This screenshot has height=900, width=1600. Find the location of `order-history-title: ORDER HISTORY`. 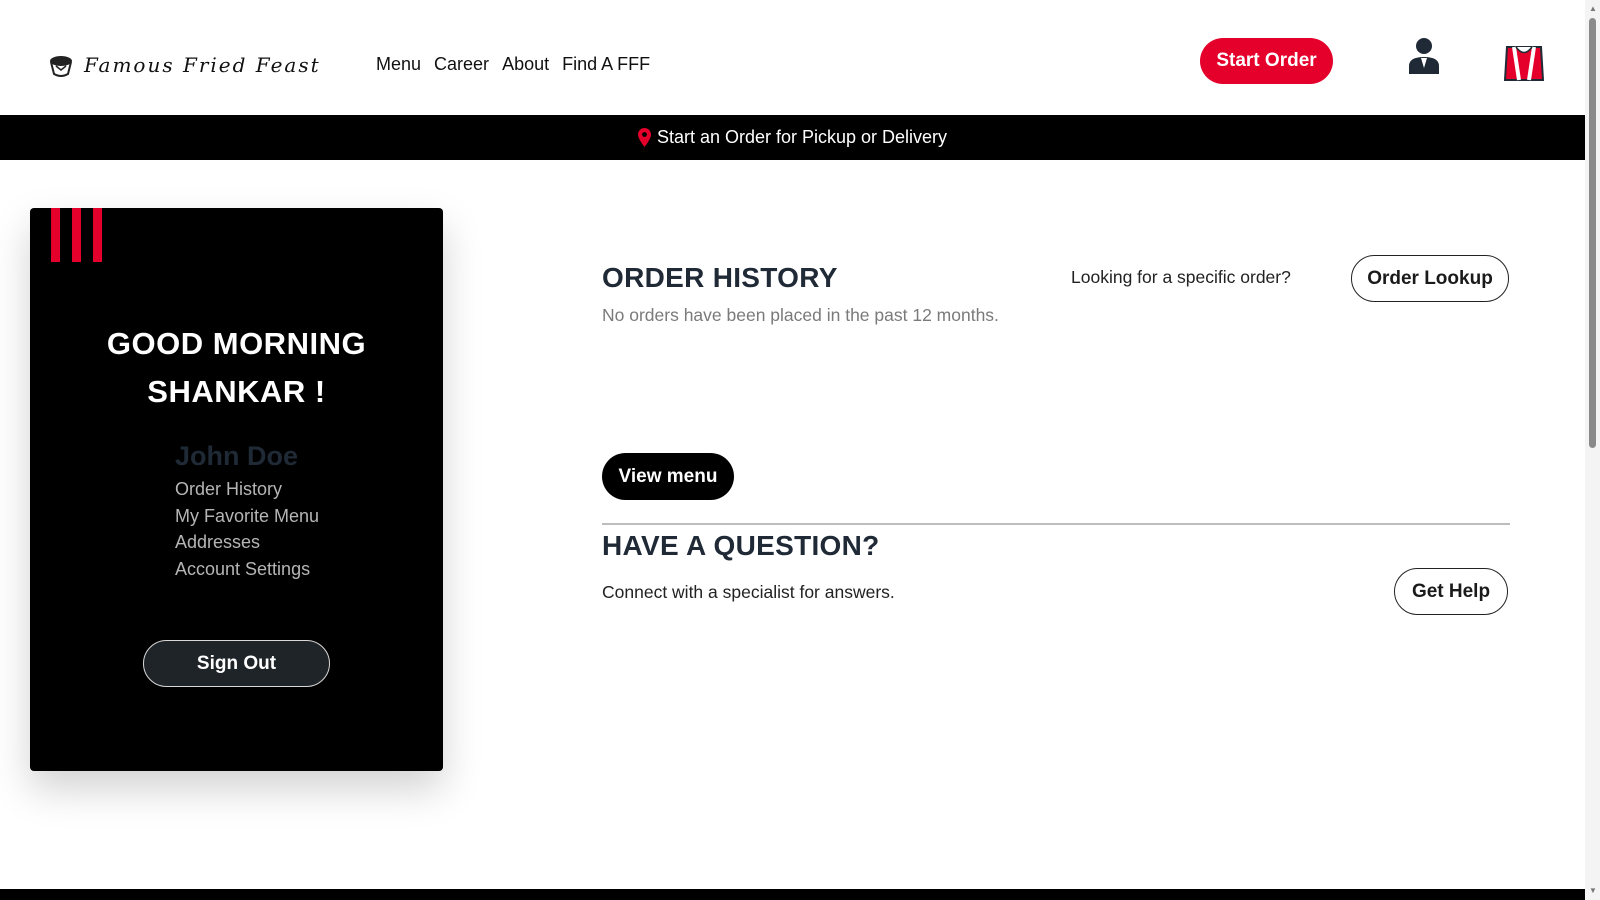

order-history-title: ORDER HISTORY is located at coordinates (720, 277).